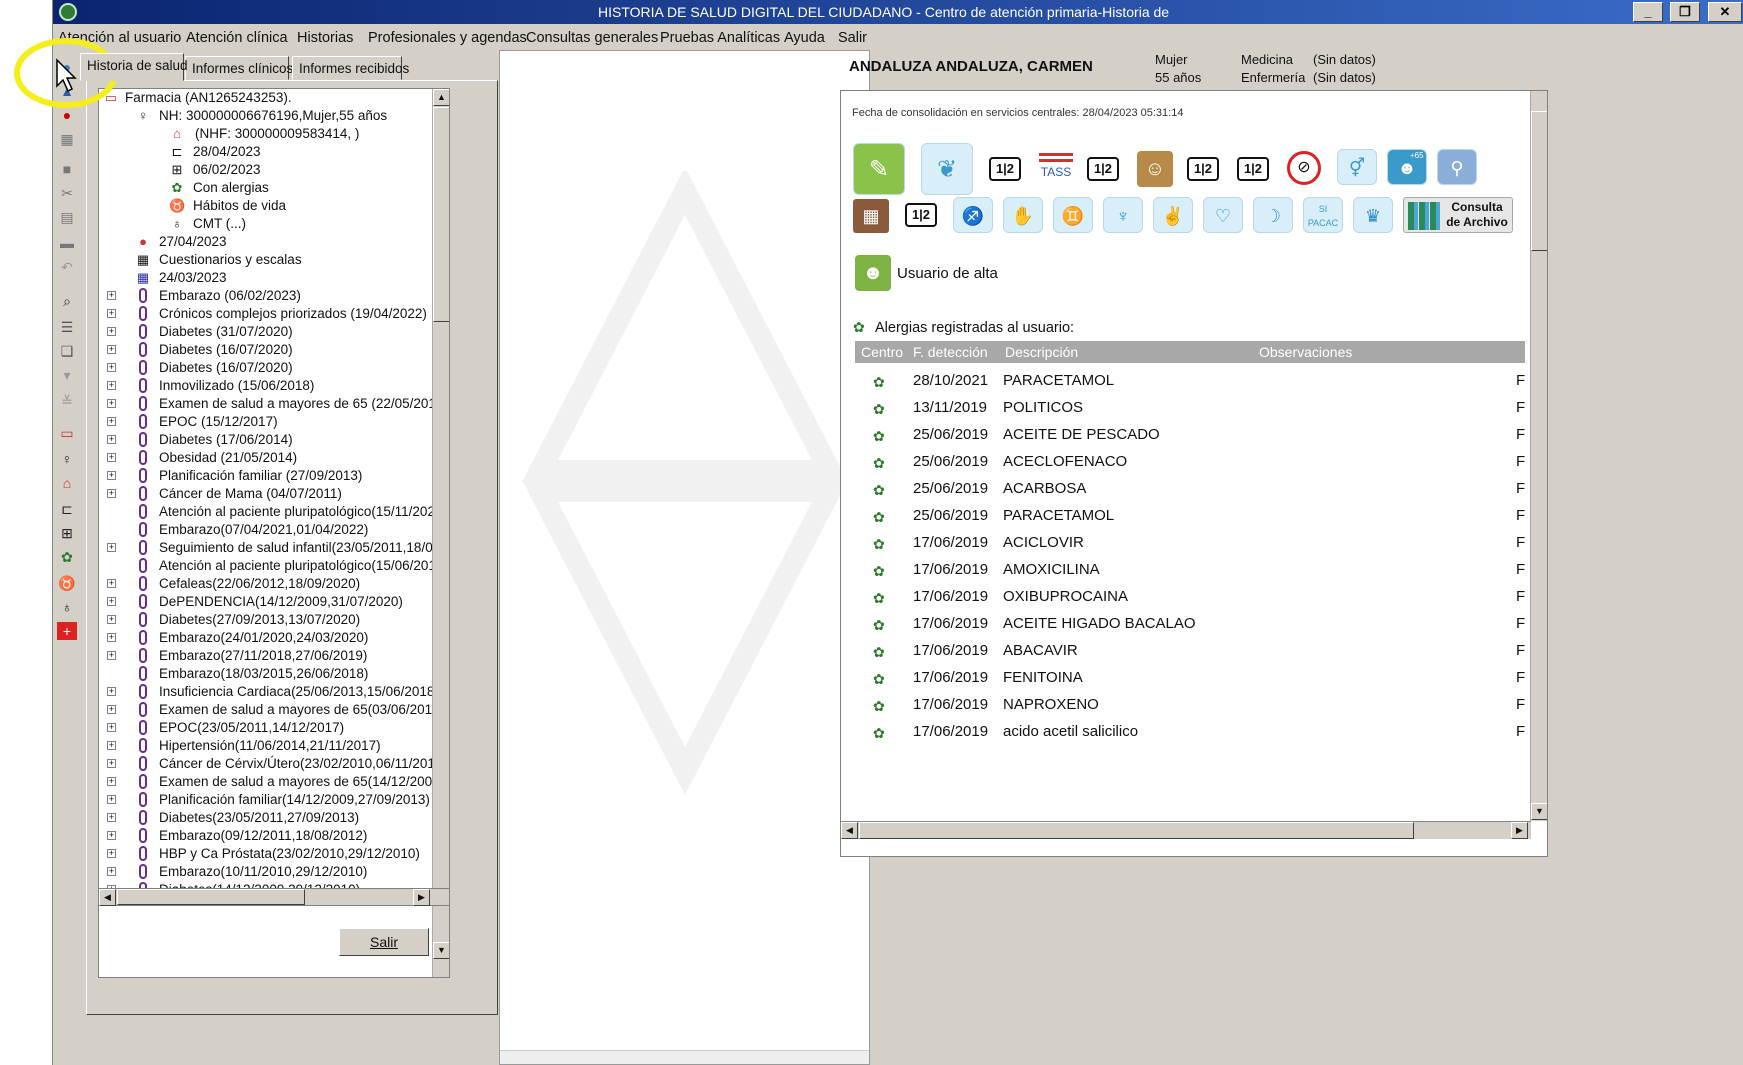  Describe the element at coordinates (1190, 542) in the screenshot. I see `table-row: ✿ 17/06/2019 ACICLOVIR F` at that location.